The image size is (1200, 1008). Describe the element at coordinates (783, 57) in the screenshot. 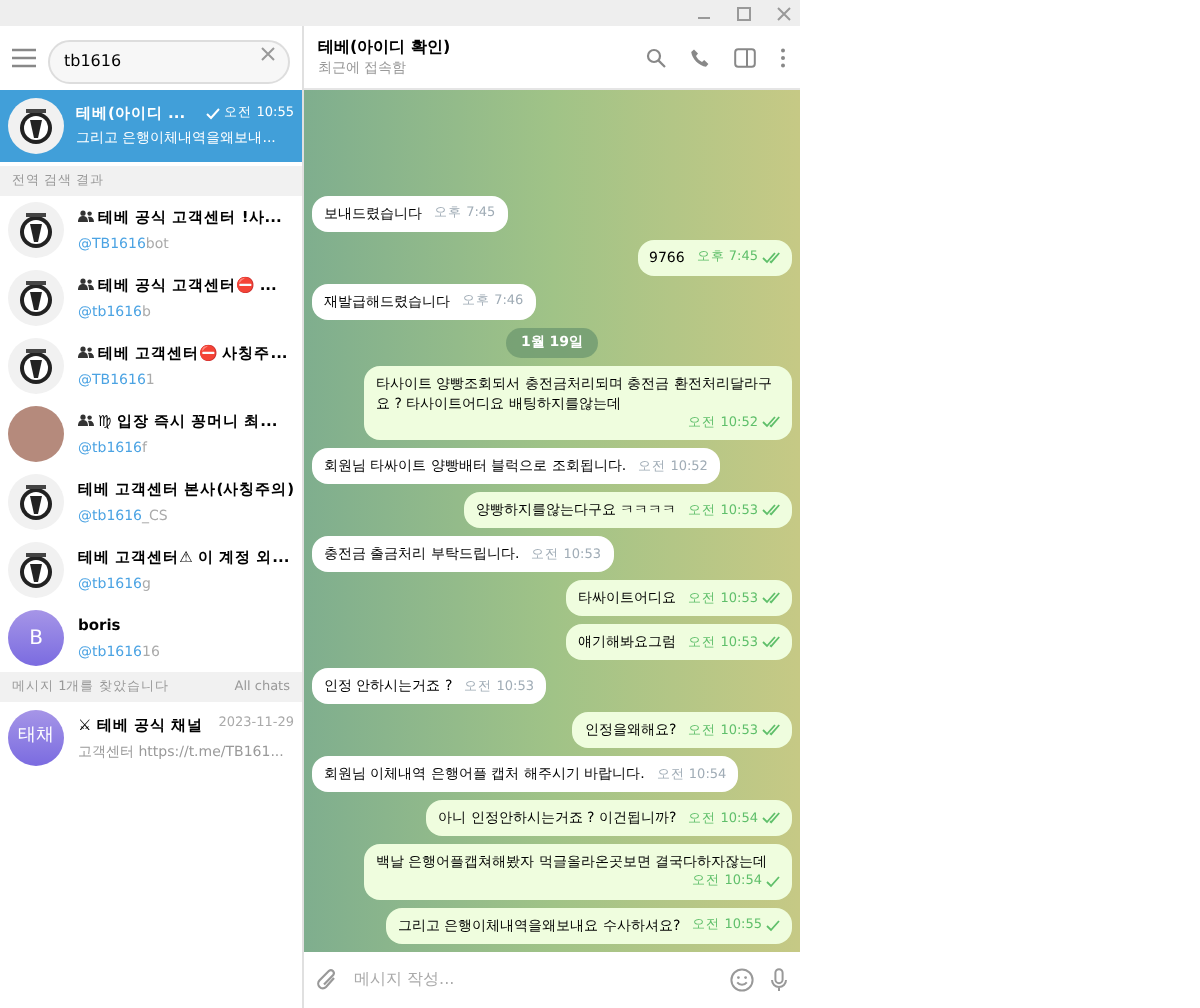

I see `more-icon` at that location.